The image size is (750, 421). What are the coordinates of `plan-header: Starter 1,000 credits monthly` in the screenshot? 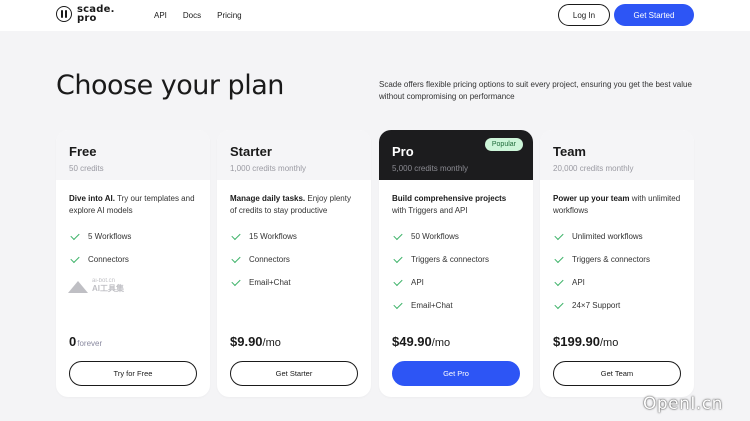 It's located at (294, 155).